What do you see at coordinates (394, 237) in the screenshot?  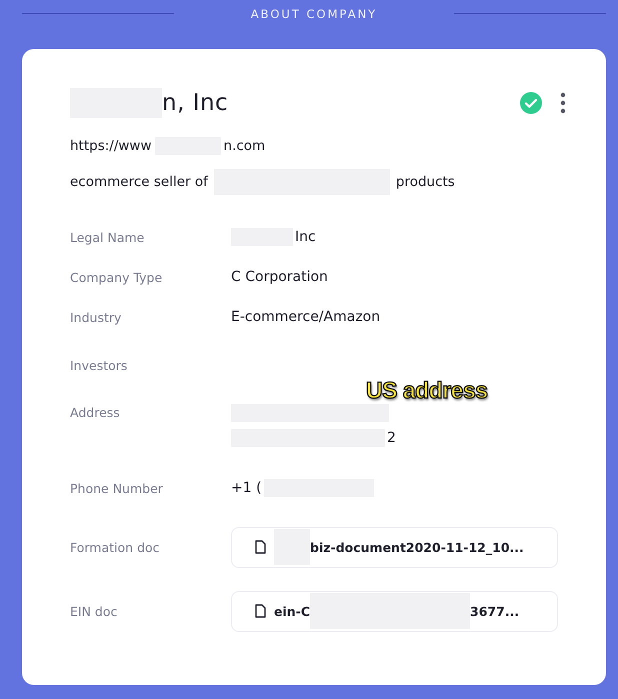 I see `field-value: Inc` at bounding box center [394, 237].